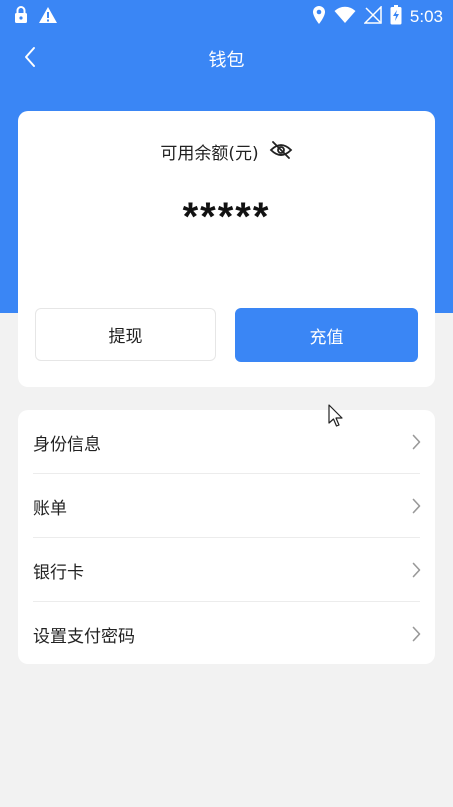 This screenshot has width=453, height=807. I want to click on status-left-icons, so click(36, 17).